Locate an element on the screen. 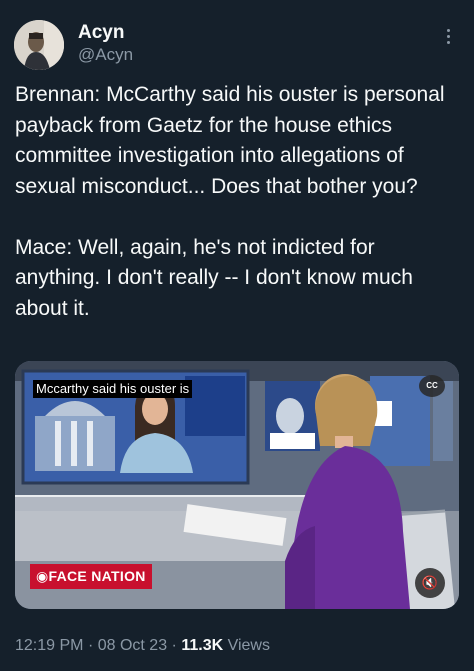 Image resolution: width=474 pixels, height=671 pixels. logo-text: FACE NATION is located at coordinates (97, 576).